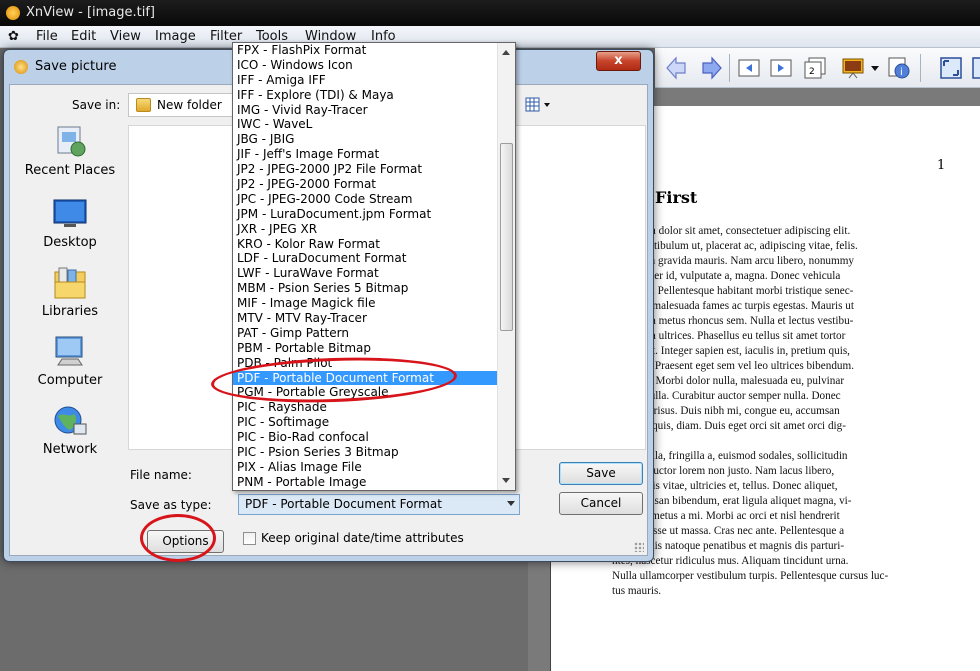 The width and height of the screenshot is (980, 671). What do you see at coordinates (853, 68) in the screenshot?
I see `slideshow-icon` at bounding box center [853, 68].